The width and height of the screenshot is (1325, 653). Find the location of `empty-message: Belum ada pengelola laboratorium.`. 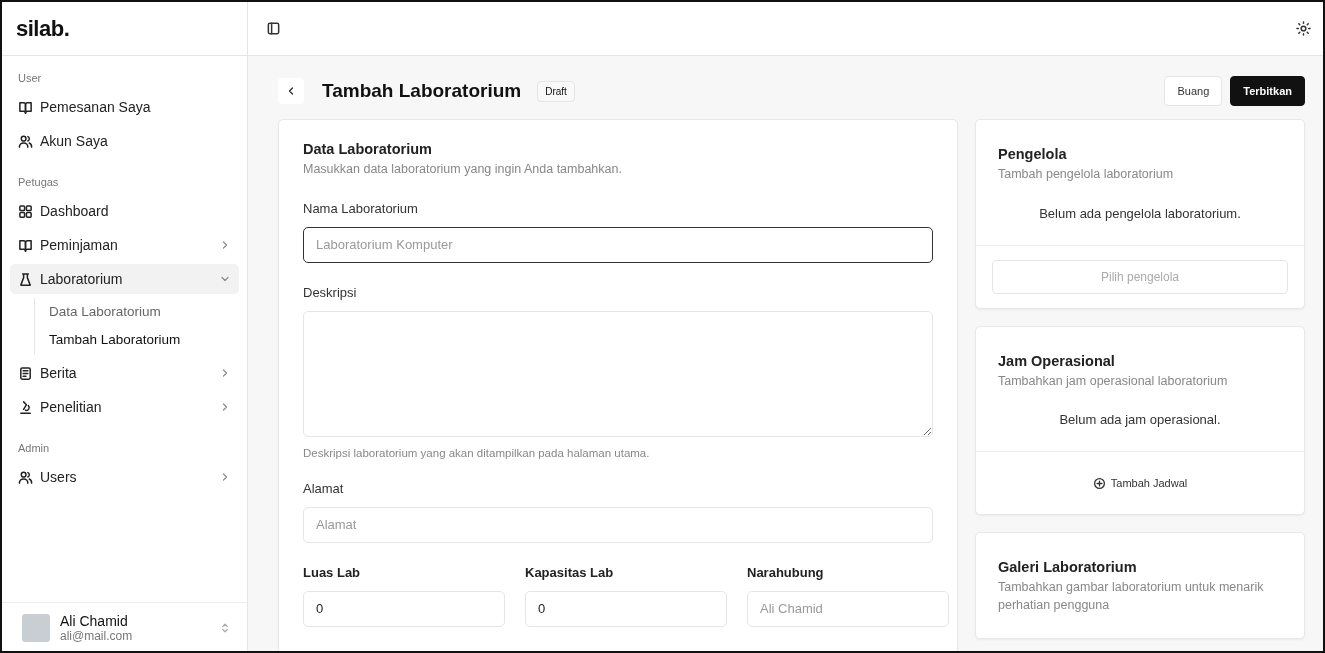

empty-message: Belum ada pengelola laboratorium. is located at coordinates (1140, 213).